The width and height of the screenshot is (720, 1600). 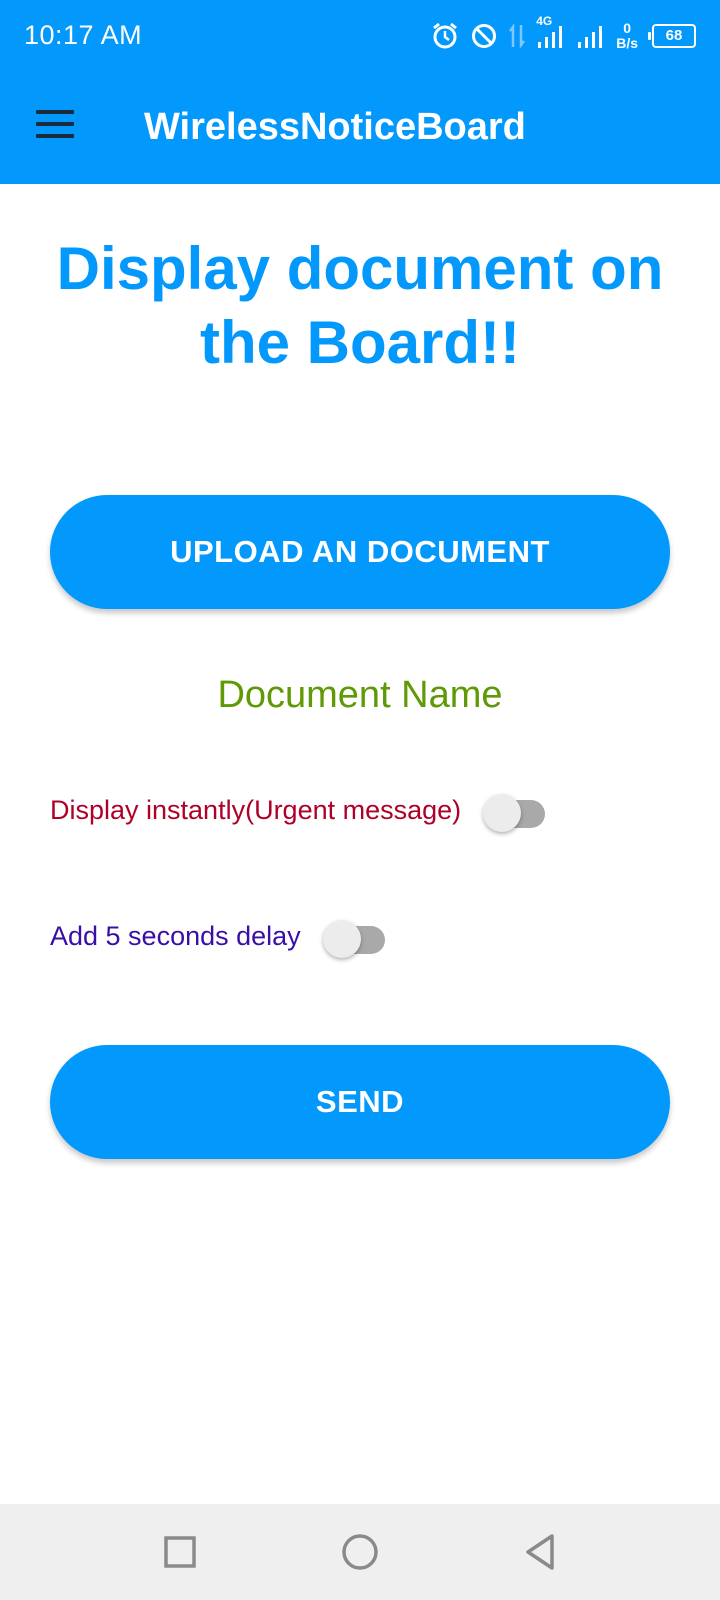 What do you see at coordinates (544, 21) in the screenshot?
I see `network-type: 4G` at bounding box center [544, 21].